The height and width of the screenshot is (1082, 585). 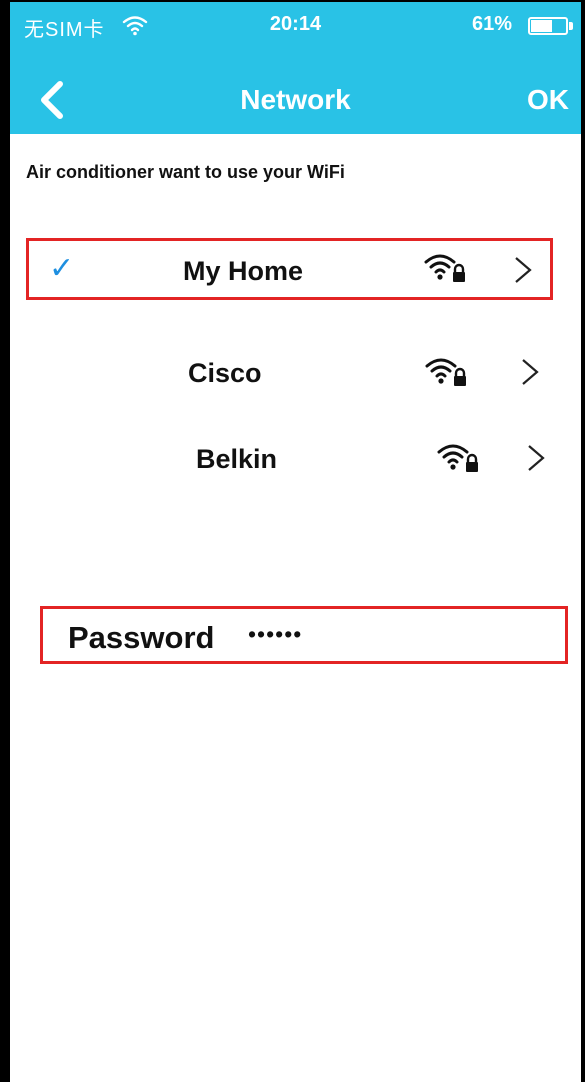 What do you see at coordinates (541, 26) in the screenshot?
I see `battery-level` at bounding box center [541, 26].